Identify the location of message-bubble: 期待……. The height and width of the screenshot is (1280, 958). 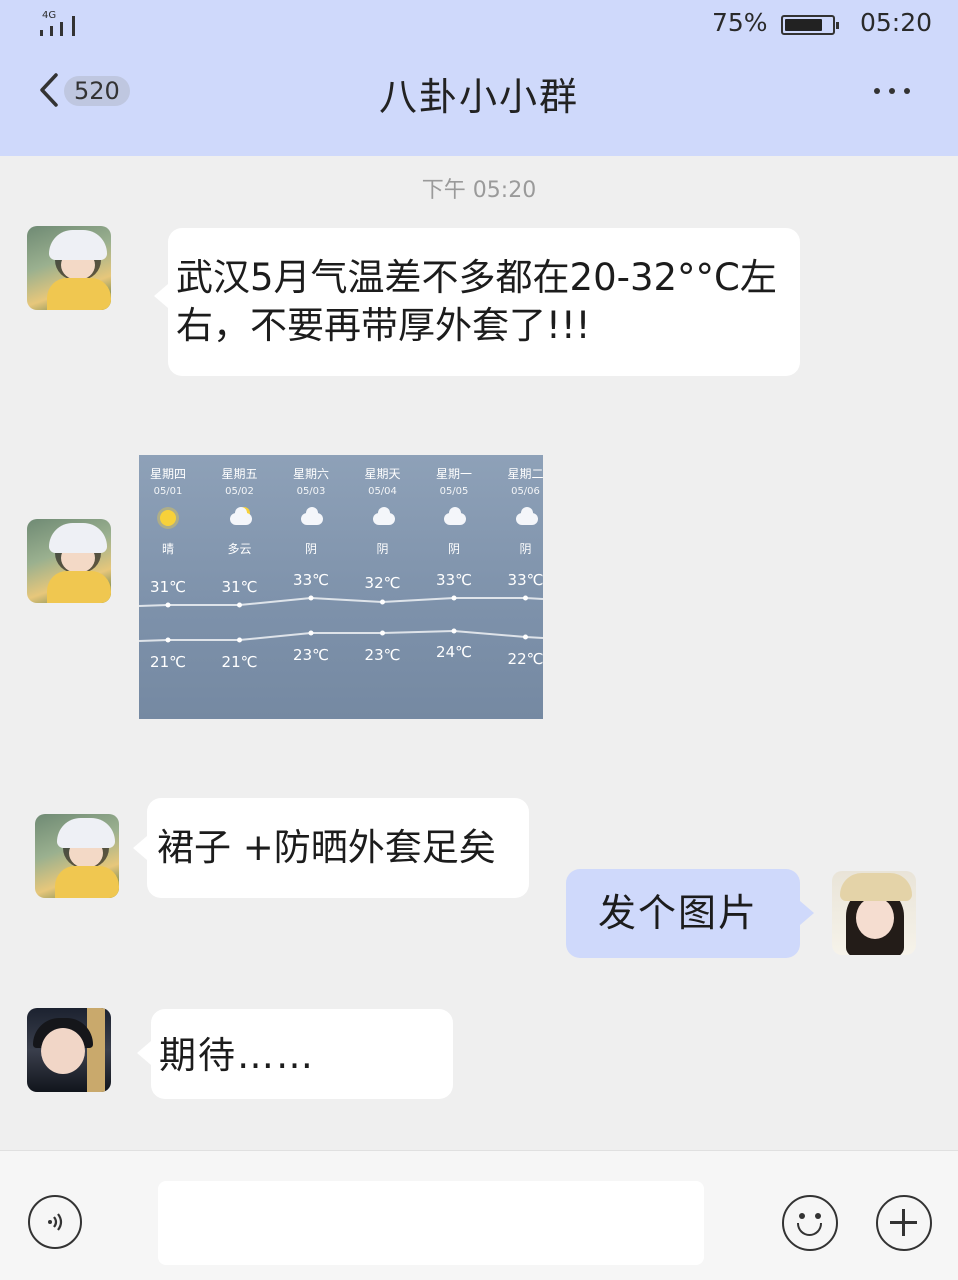
(295, 1054).